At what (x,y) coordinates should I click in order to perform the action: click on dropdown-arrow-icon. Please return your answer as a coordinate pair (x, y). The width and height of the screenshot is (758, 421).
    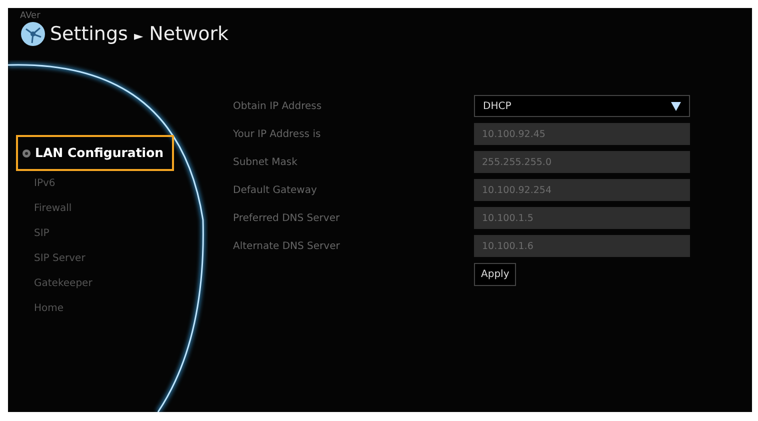
    Looking at the image, I should click on (676, 106).